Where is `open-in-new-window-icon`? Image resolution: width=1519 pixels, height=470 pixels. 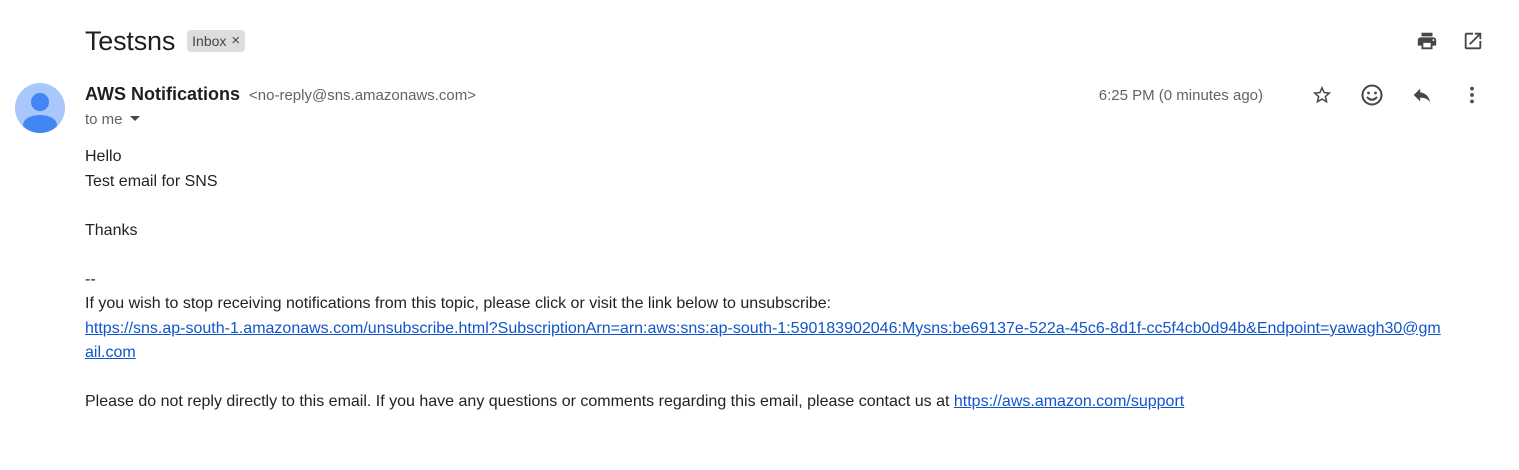 open-in-new-window-icon is located at coordinates (1473, 41).